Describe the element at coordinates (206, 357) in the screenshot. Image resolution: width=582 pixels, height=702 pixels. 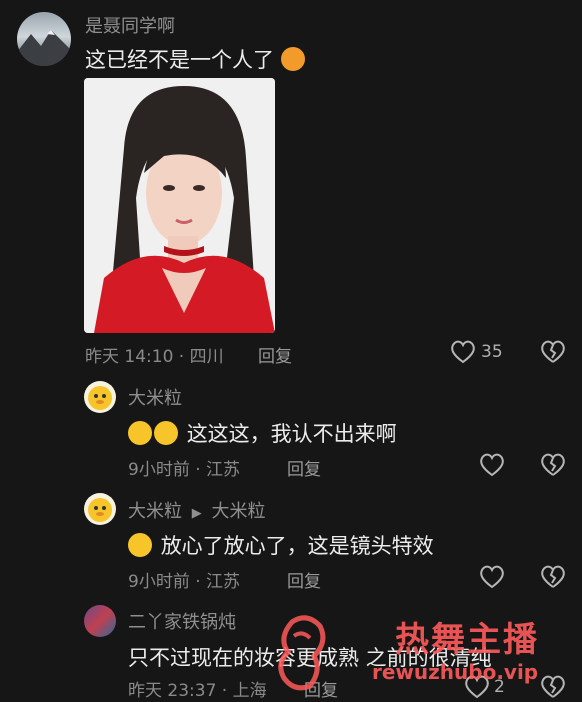
I see `comment-location: 四川` at that location.